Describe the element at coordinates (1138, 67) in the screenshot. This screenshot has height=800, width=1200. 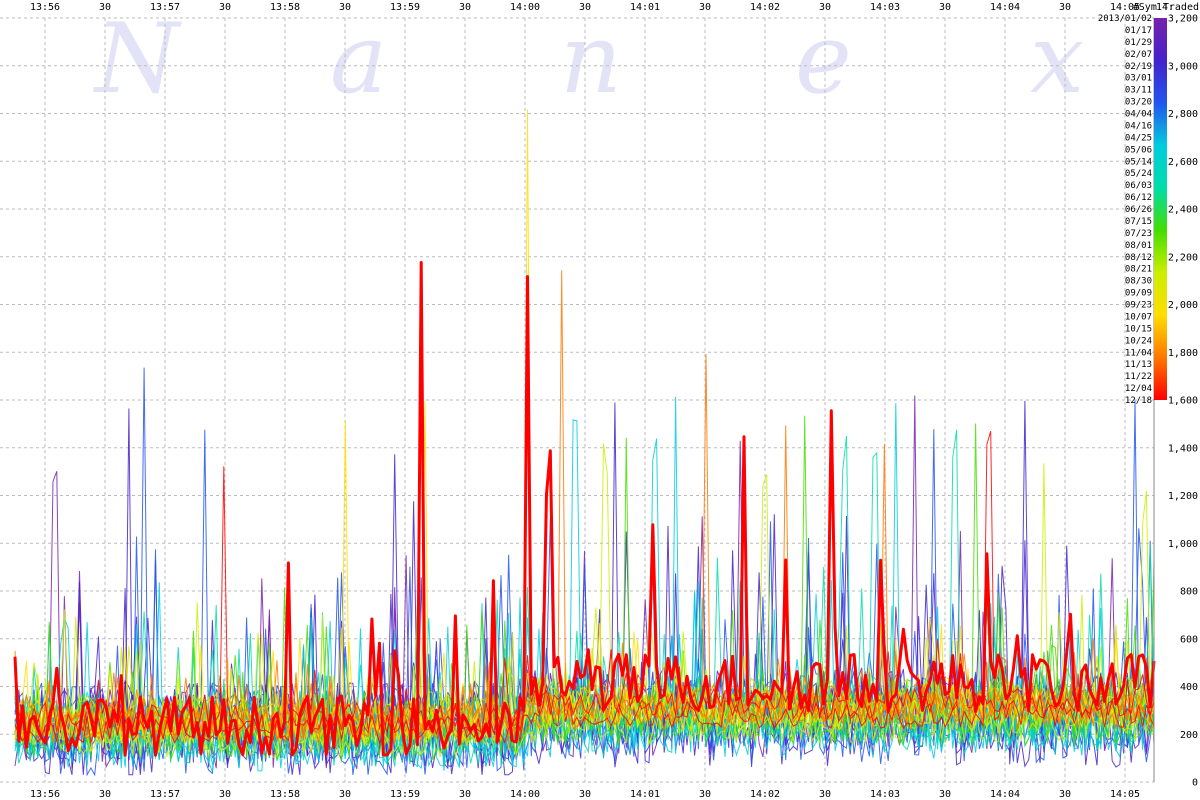
I see `legend-date-label: 02/19` at that location.